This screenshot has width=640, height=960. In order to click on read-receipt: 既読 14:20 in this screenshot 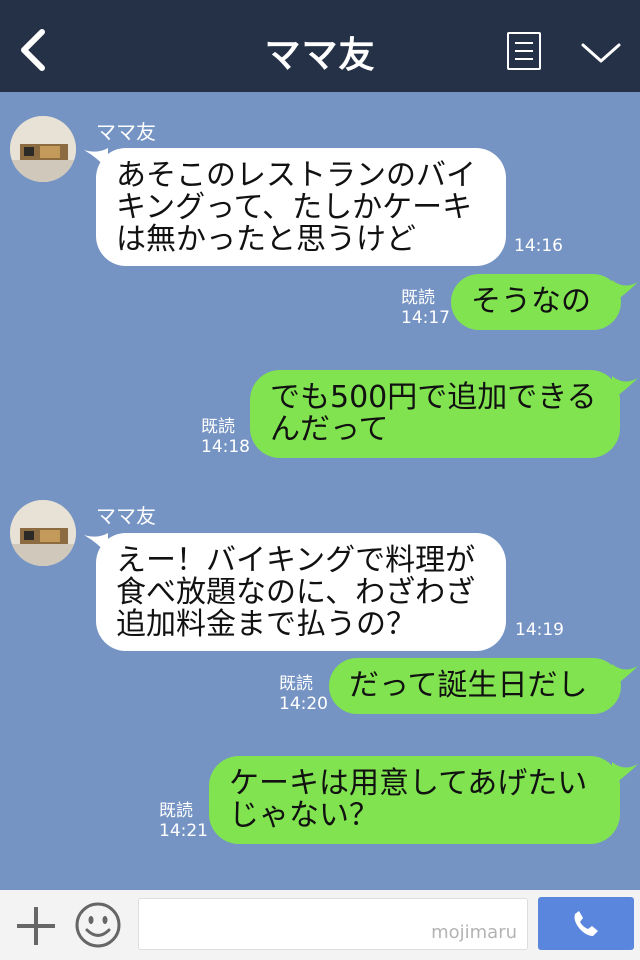, I will do `click(303, 694)`.